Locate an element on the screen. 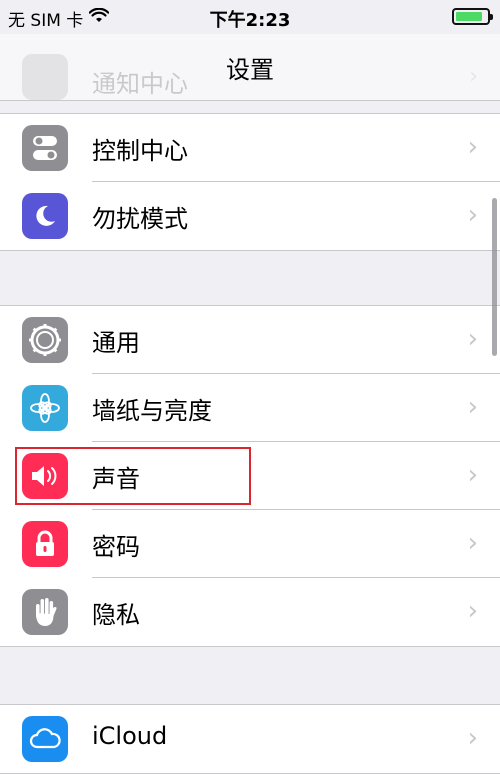 Image resolution: width=500 pixels, height=774 pixels. settings-row-label: 勿扰模式 is located at coordinates (140, 219).